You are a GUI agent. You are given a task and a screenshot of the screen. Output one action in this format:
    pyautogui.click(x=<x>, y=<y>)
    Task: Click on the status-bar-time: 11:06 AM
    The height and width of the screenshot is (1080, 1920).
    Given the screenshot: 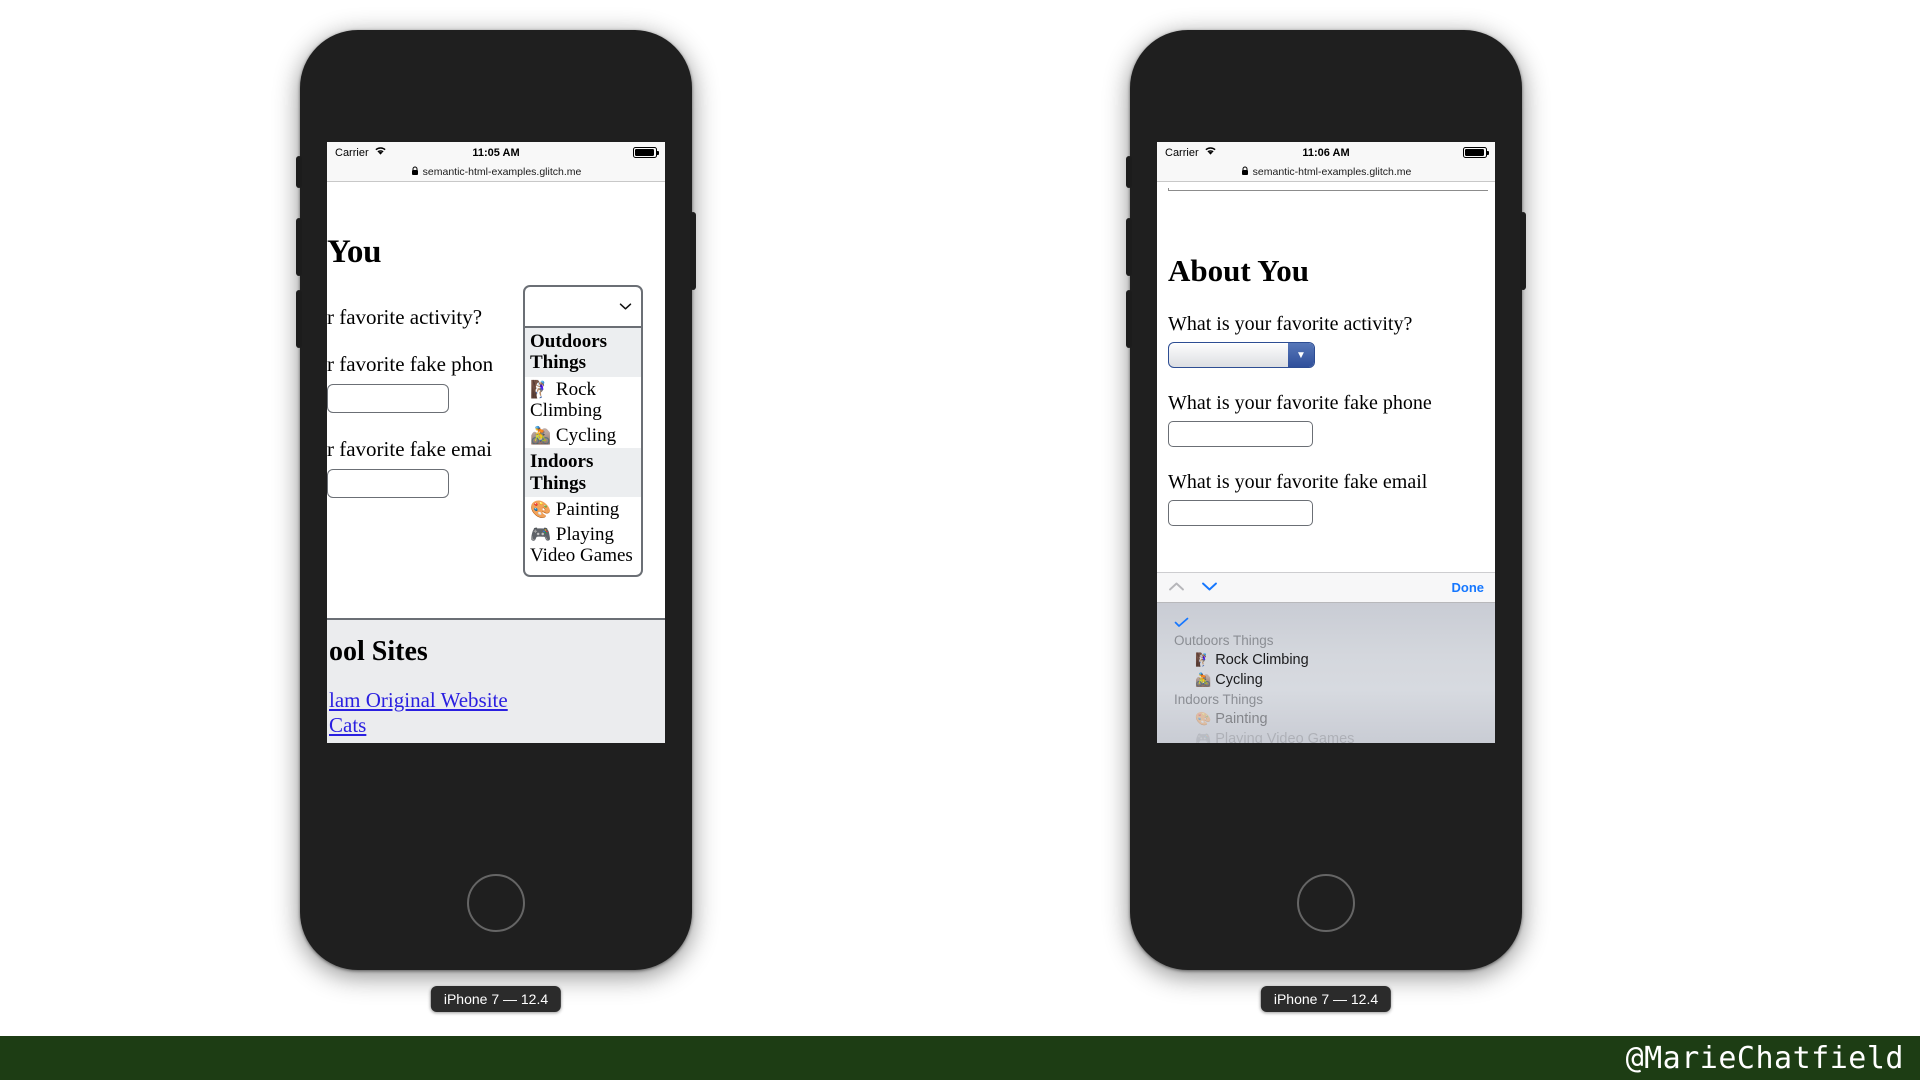 What is the action you would take?
    pyautogui.click(x=1326, y=152)
    